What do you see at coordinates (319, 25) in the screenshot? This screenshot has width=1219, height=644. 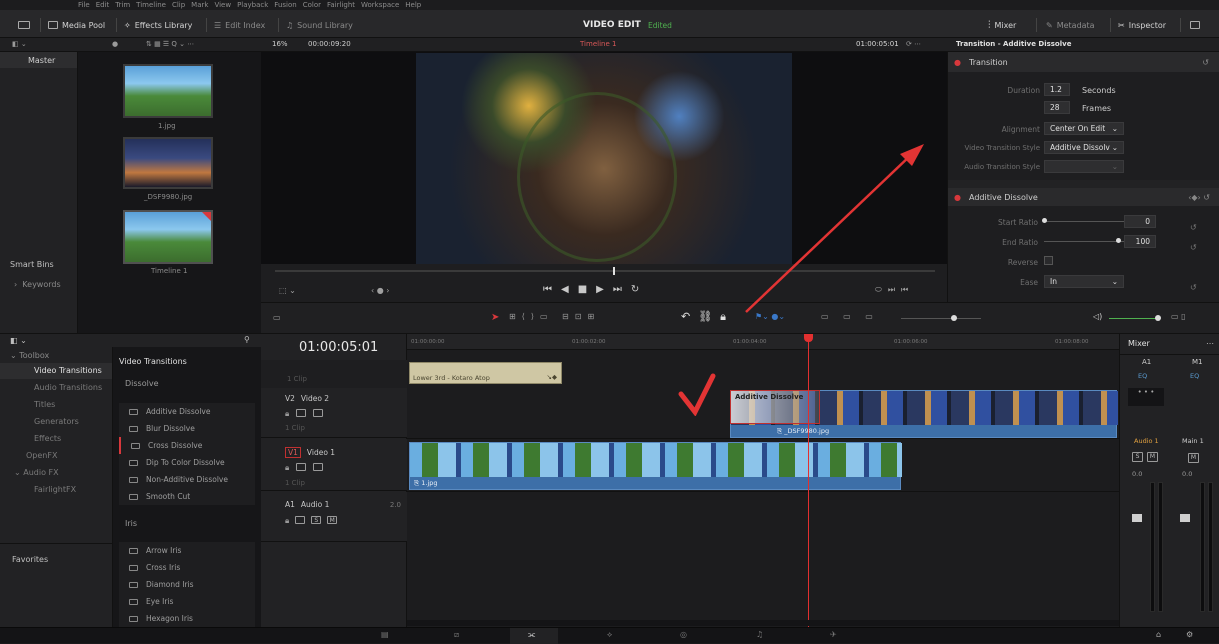 I see `sound-library-button: ♫ Sound Library` at bounding box center [319, 25].